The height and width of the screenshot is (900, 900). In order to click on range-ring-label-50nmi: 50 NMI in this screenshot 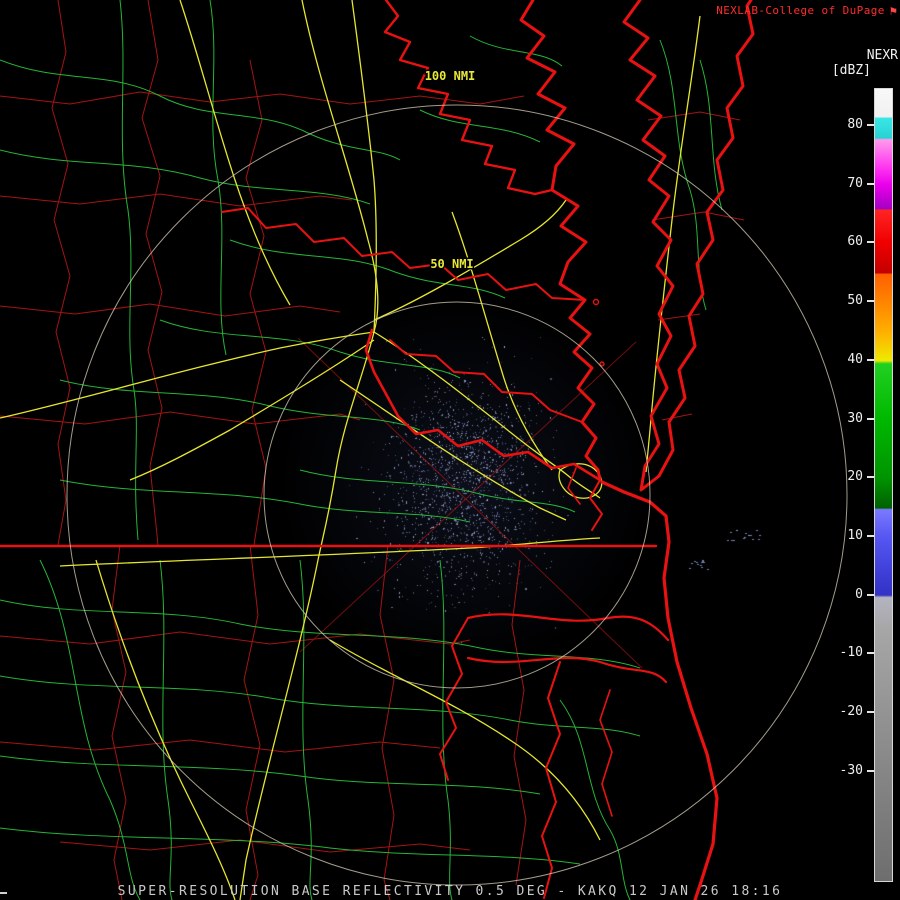, I will do `click(451, 264)`.